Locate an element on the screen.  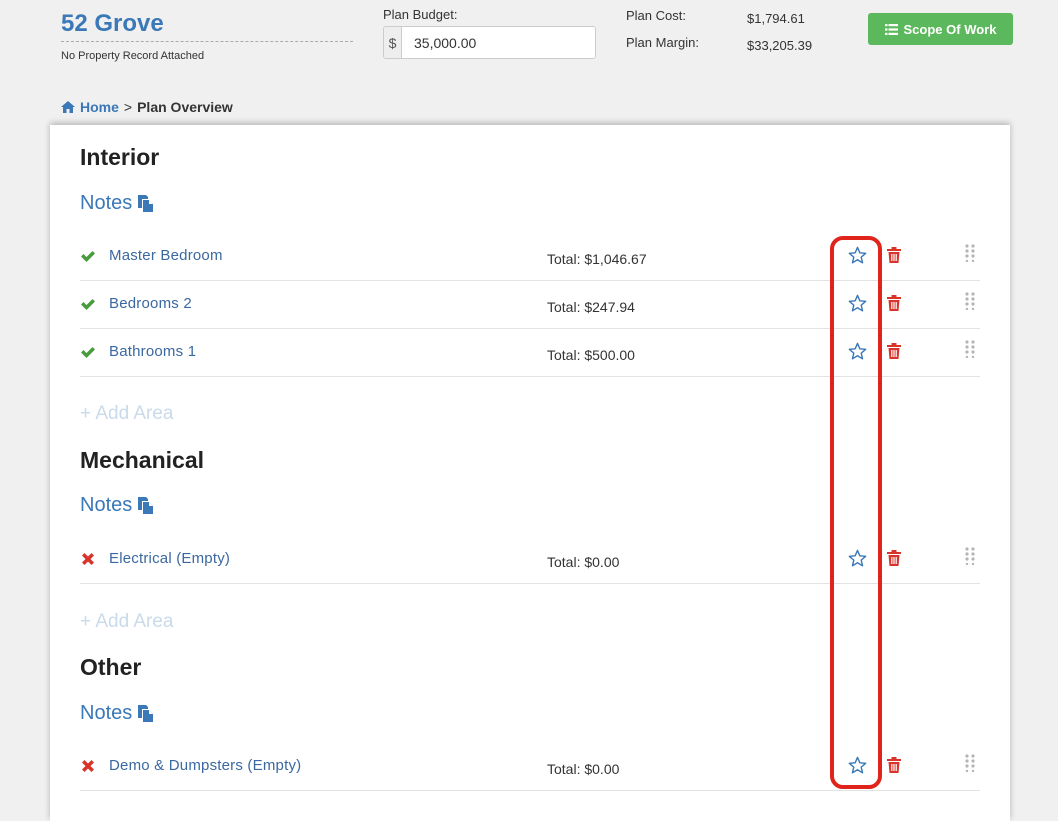
notes-link-other: Notes is located at coordinates (117, 713).